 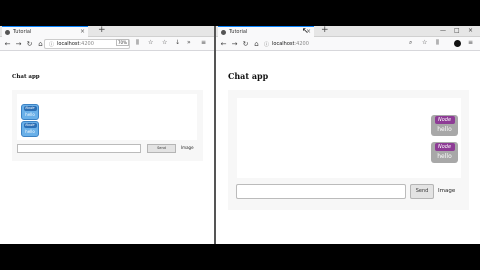 What do you see at coordinates (82, 31) in the screenshot?
I see `close-tab-icon: ×` at bounding box center [82, 31].